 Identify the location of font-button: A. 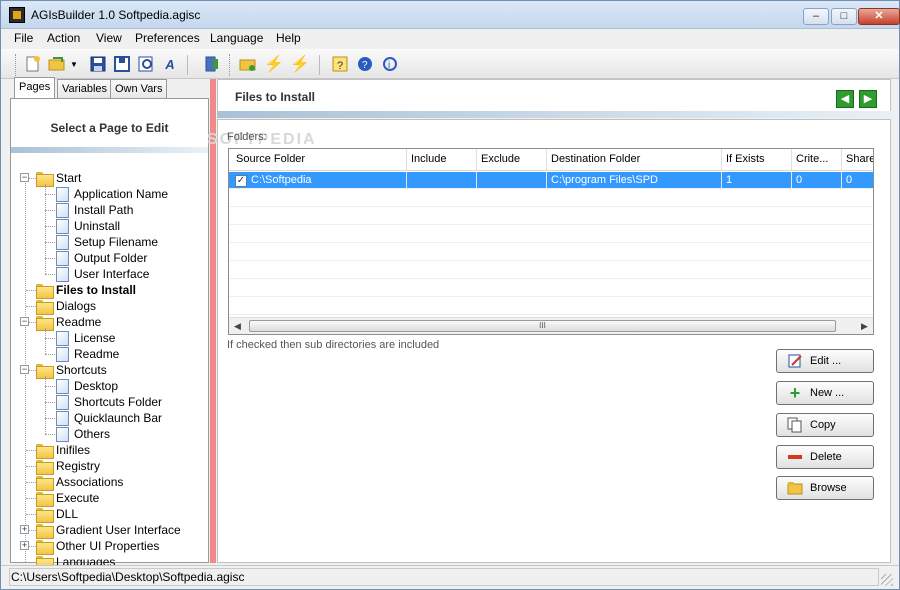
(170, 64).